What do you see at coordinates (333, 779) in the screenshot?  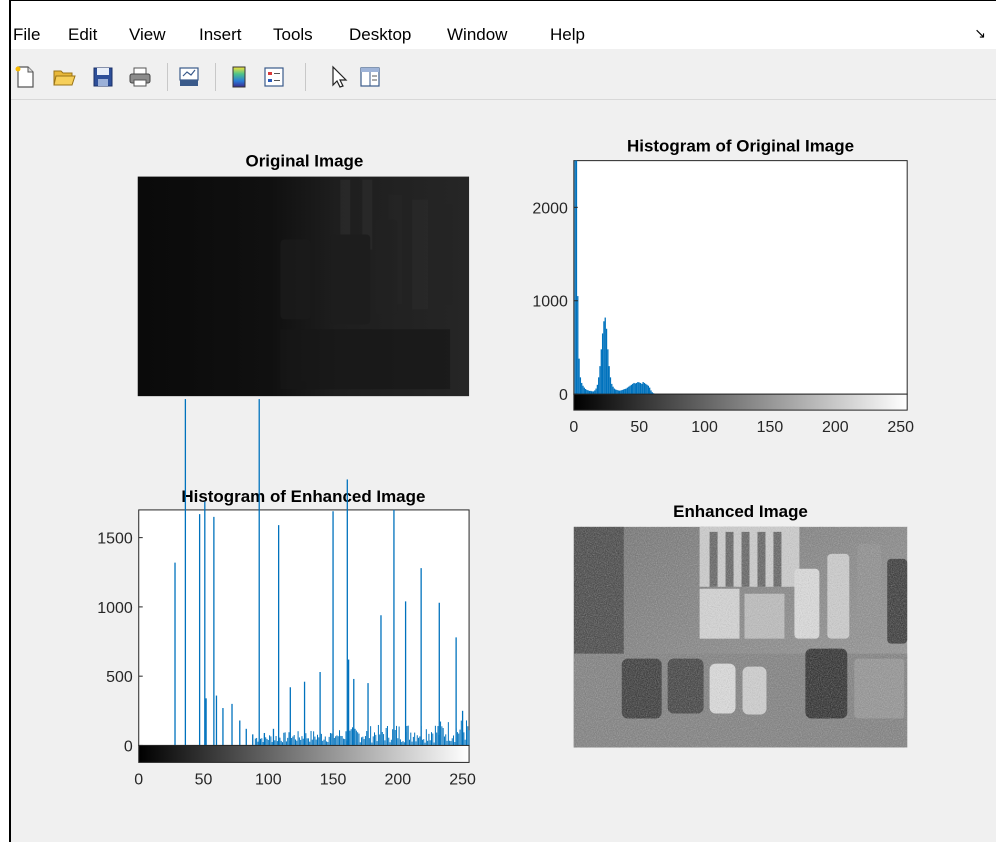 I see `histogram-enhanced-x-tick-label: 150` at bounding box center [333, 779].